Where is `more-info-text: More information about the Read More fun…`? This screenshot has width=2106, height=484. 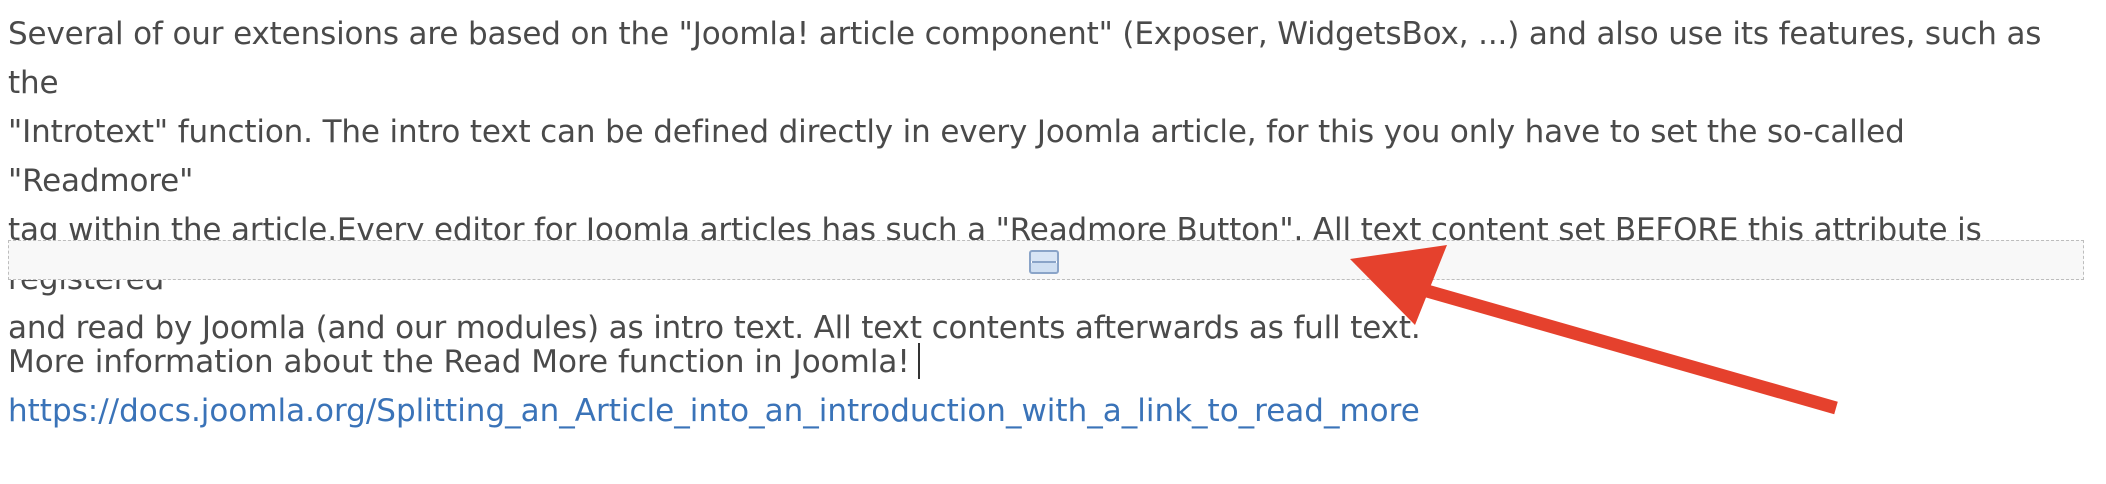 more-info-text: More information about the Read More fun… is located at coordinates (459, 362).